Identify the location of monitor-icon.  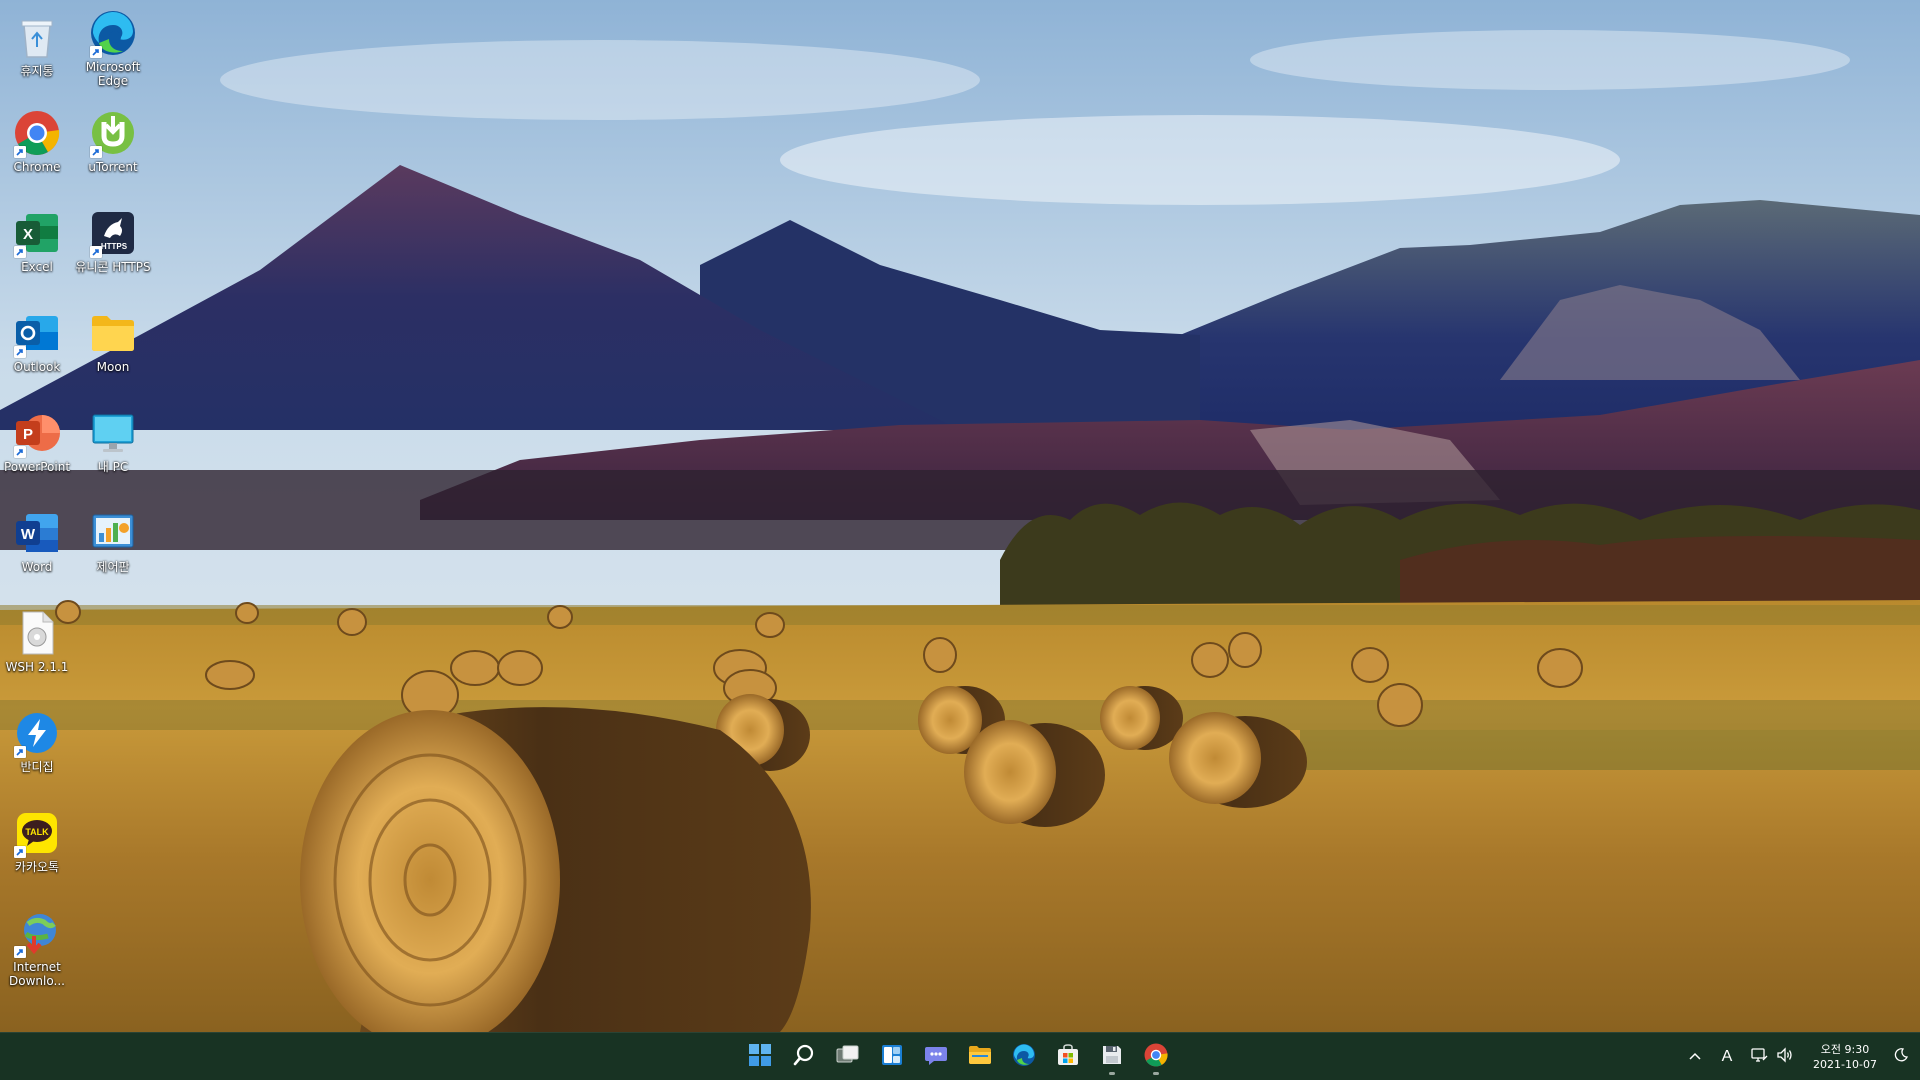
(113, 433).